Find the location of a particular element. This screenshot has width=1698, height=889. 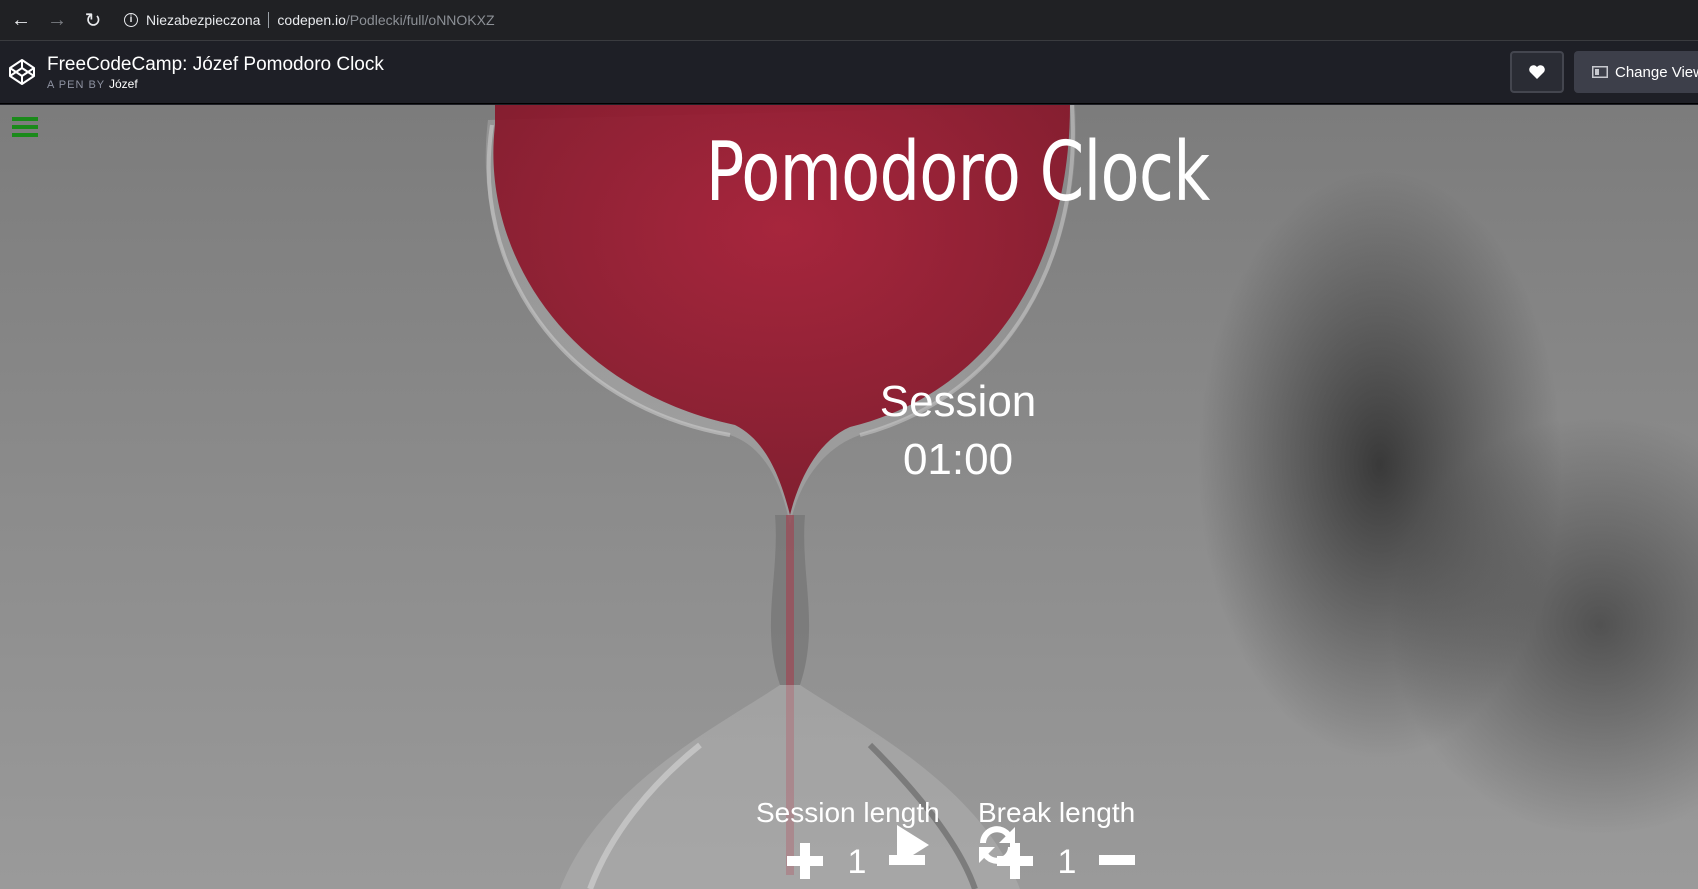

break-length-label: Break length is located at coordinates (1057, 812).